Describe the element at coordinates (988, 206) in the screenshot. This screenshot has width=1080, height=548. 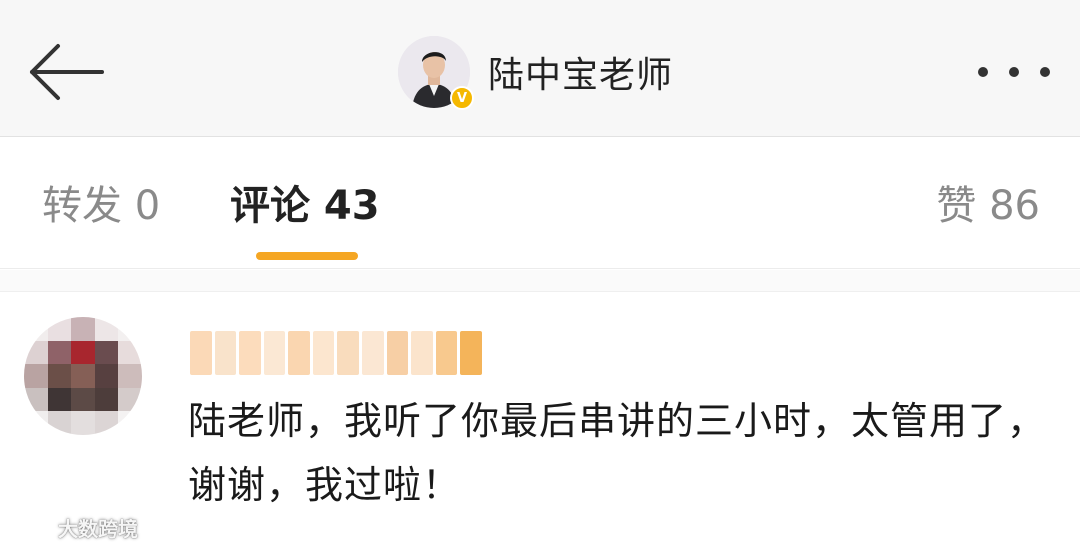
I see `tab-likes: 赞 86` at that location.